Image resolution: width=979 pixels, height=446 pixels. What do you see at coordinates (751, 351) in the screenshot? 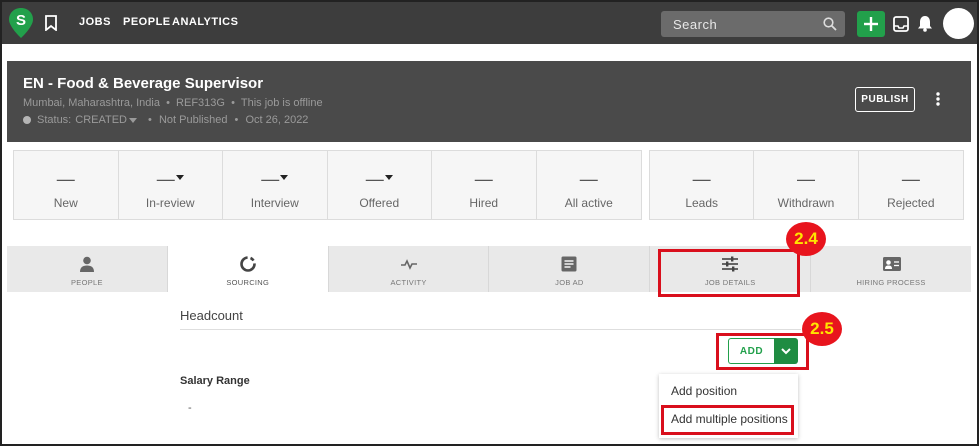
I see `add-button: ADD` at bounding box center [751, 351].